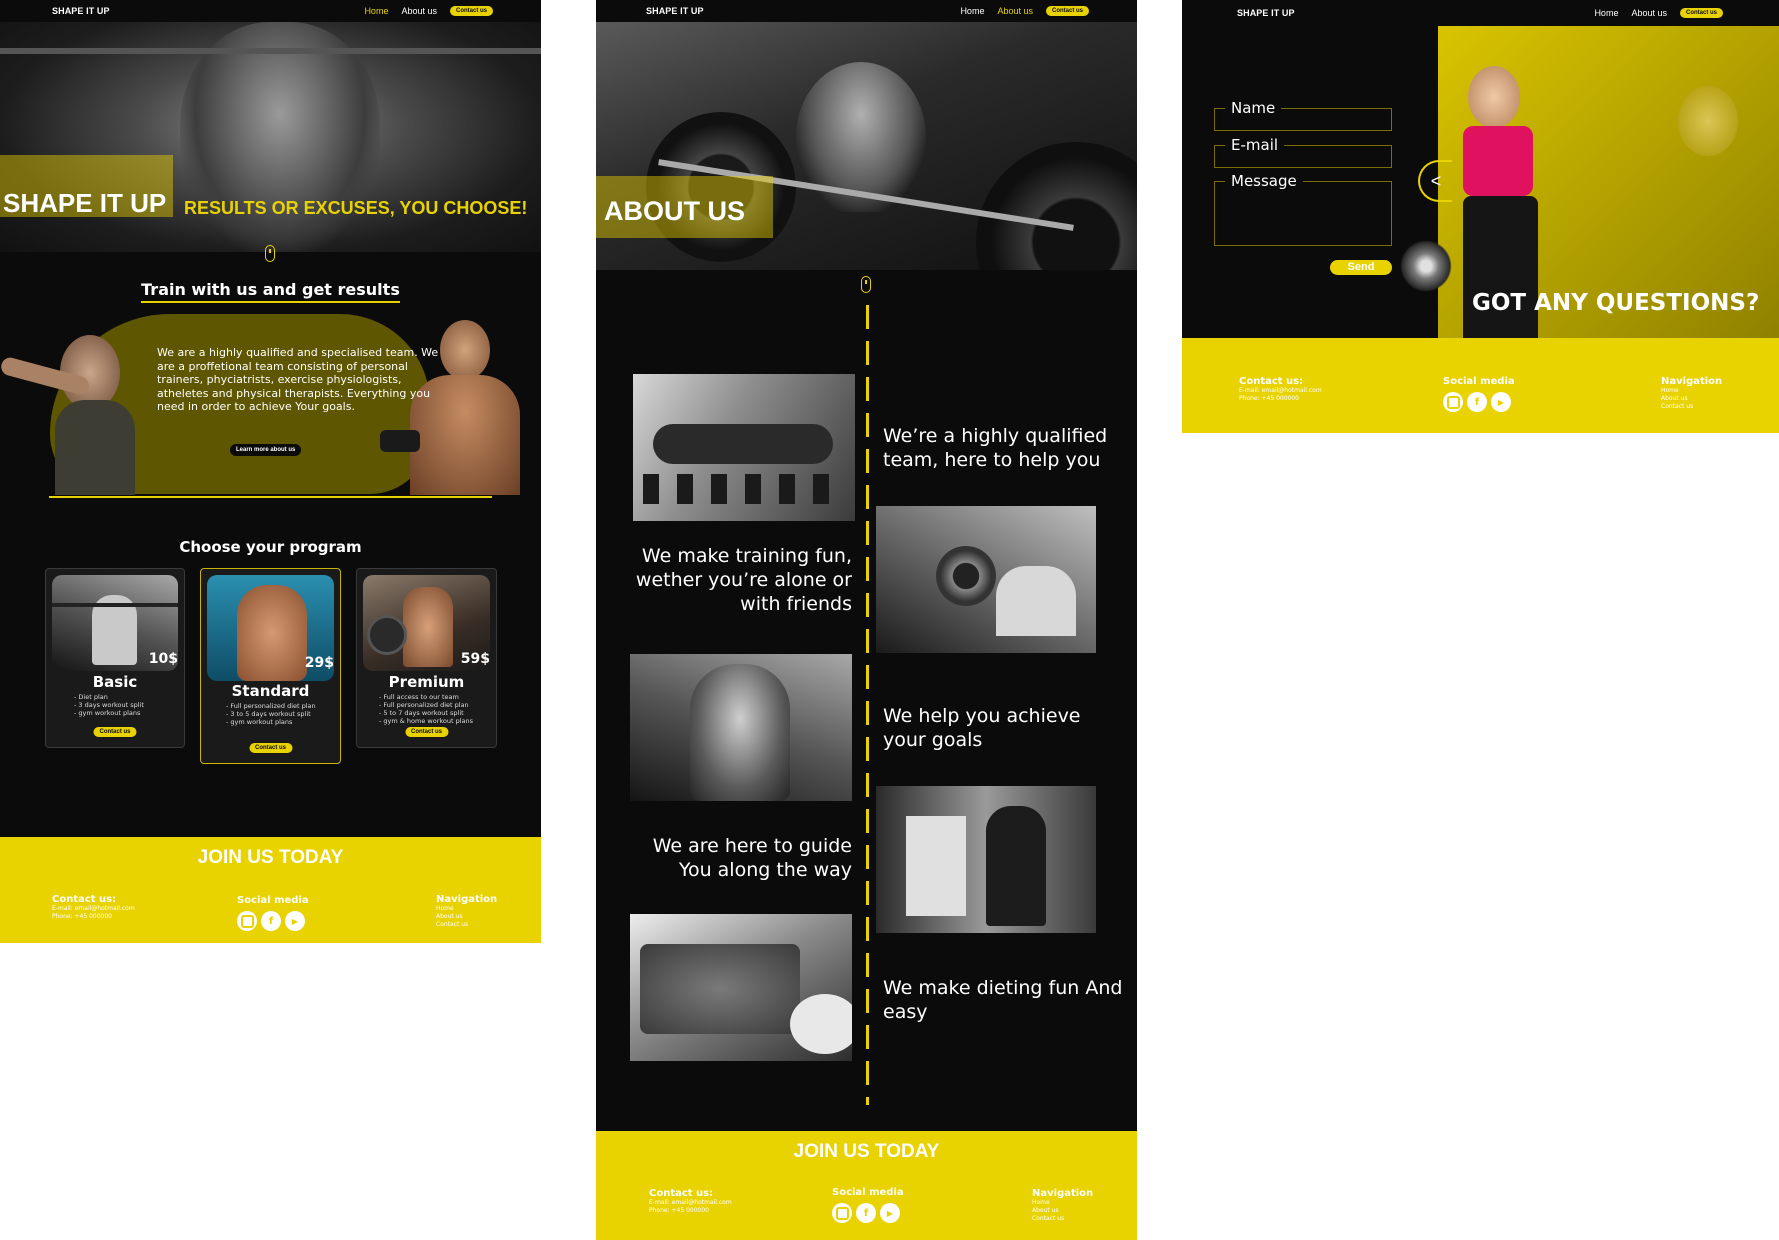 The image size is (1779, 1240). What do you see at coordinates (1361, 267) in the screenshot?
I see `send-button: Send` at bounding box center [1361, 267].